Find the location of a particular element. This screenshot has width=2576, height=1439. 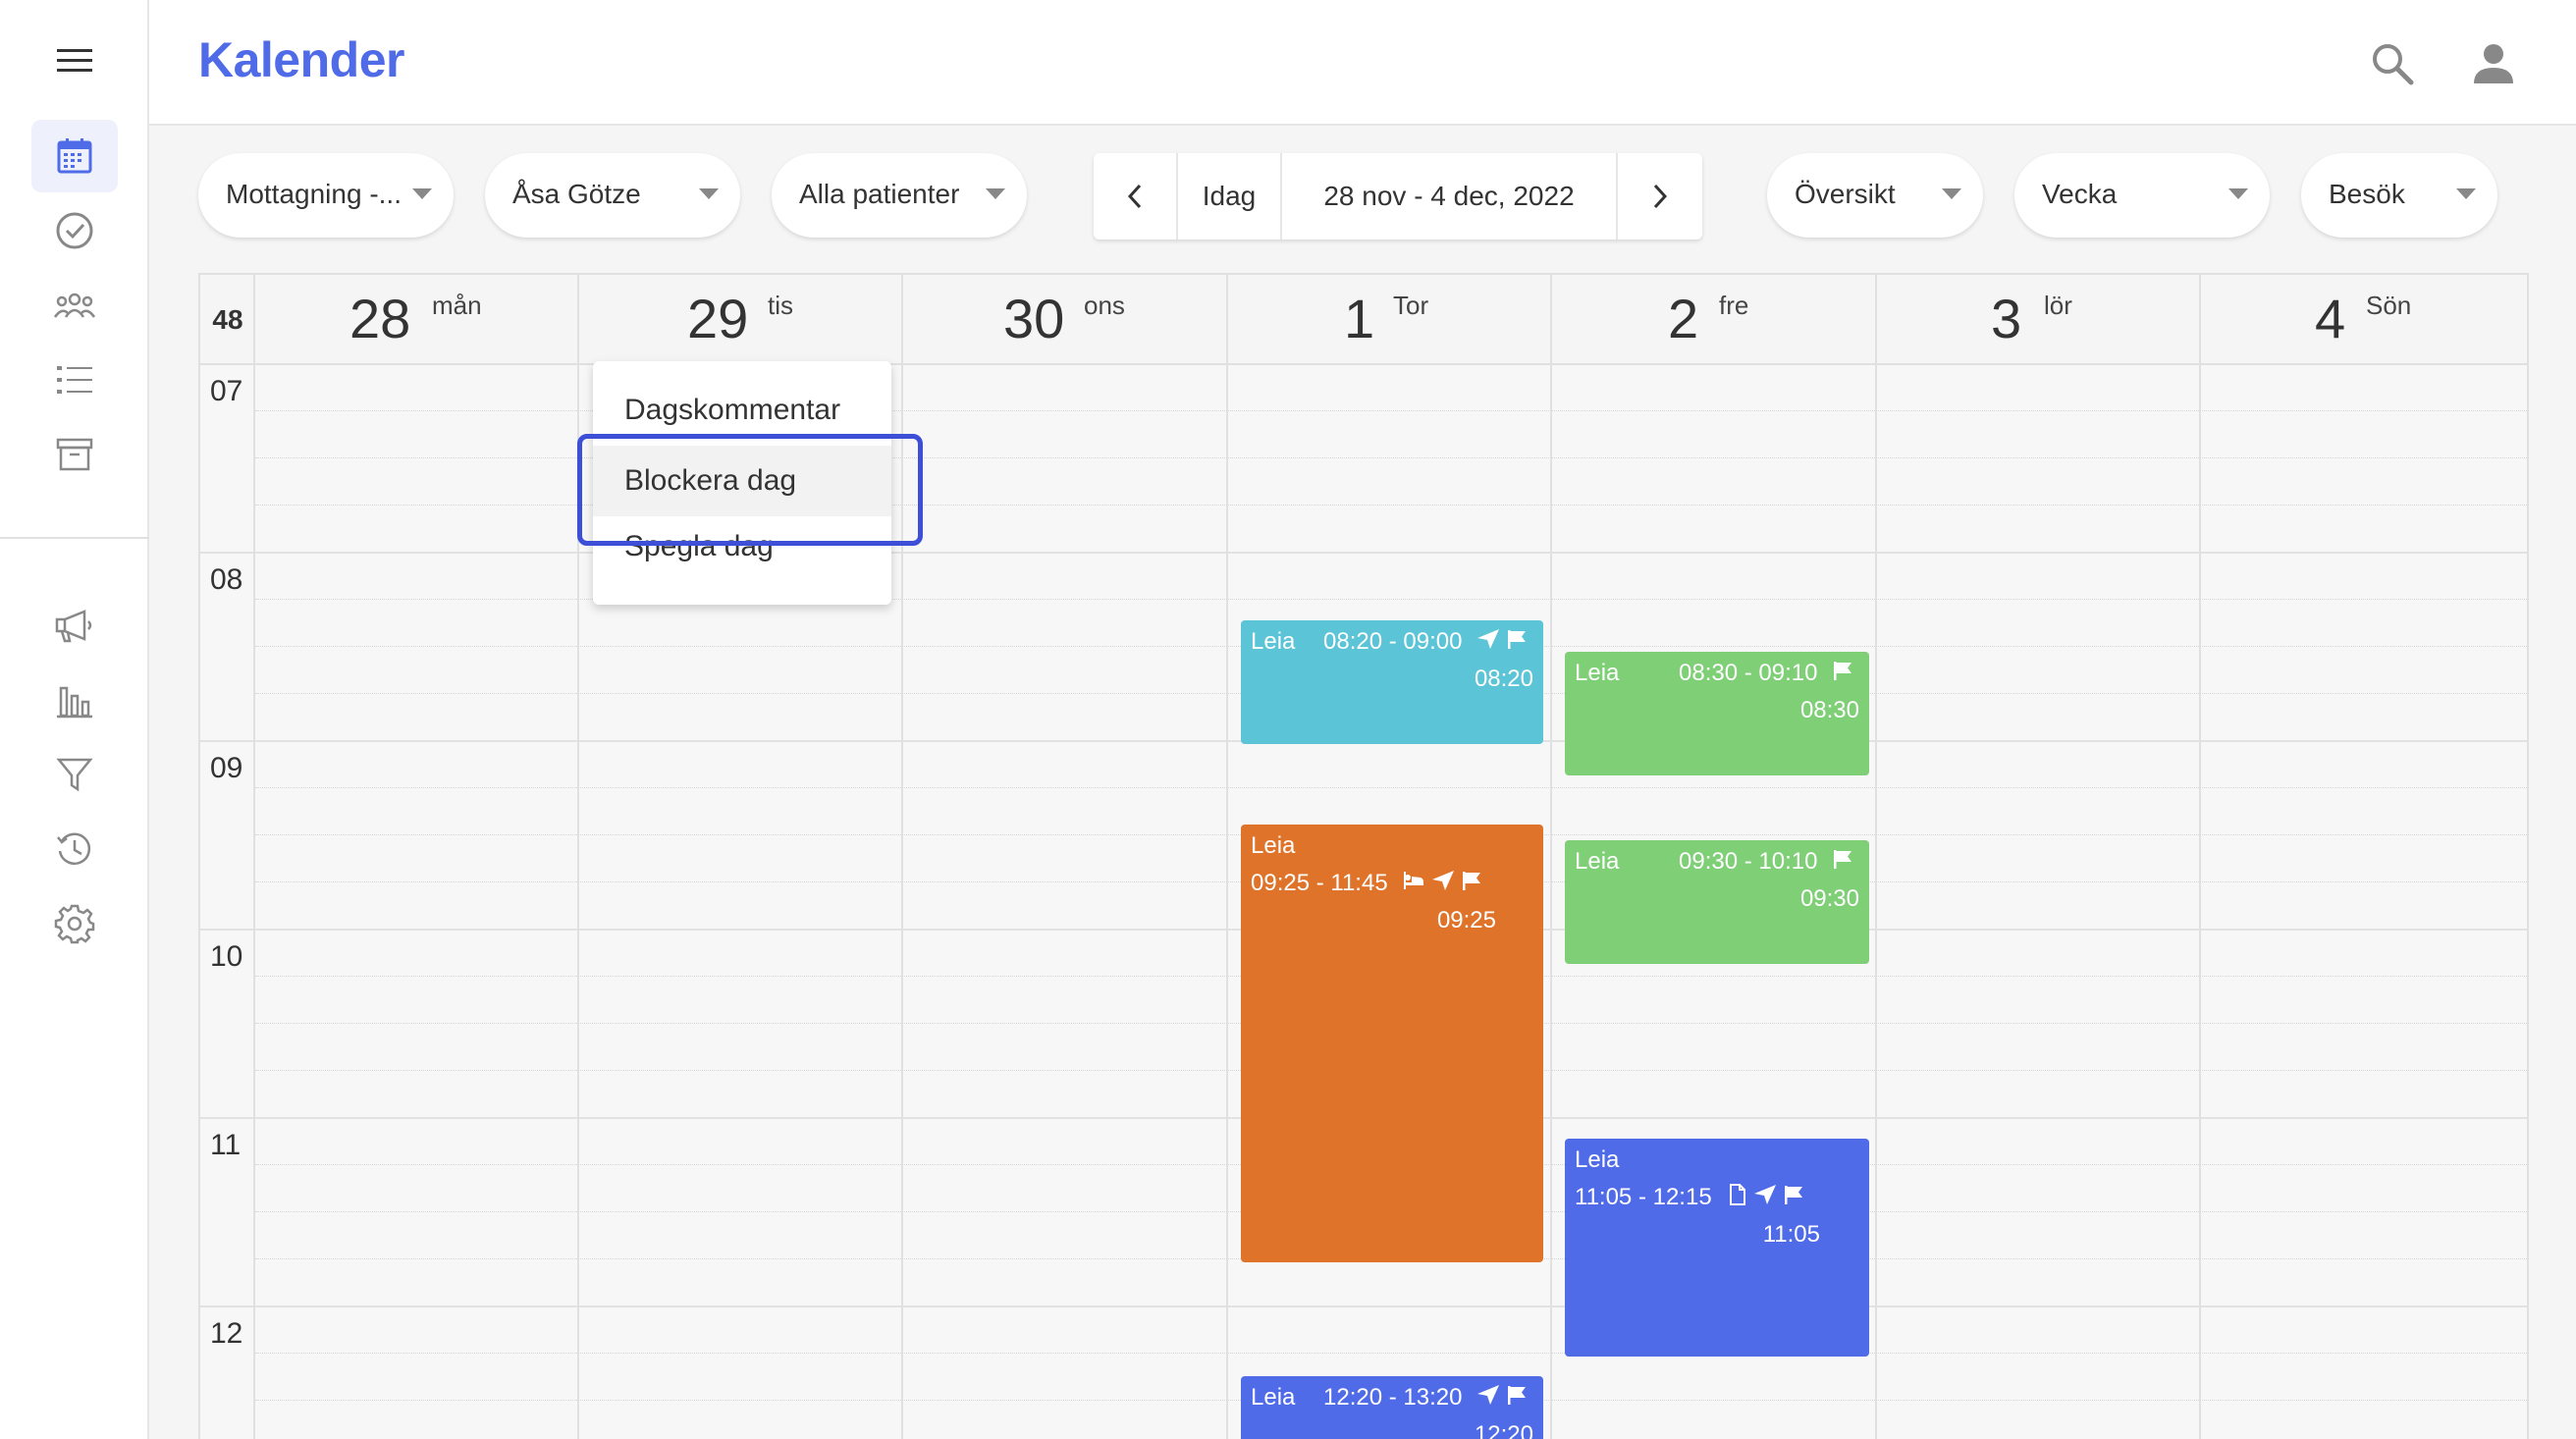

day-header-thu: 1 Tor is located at coordinates (1389, 320).